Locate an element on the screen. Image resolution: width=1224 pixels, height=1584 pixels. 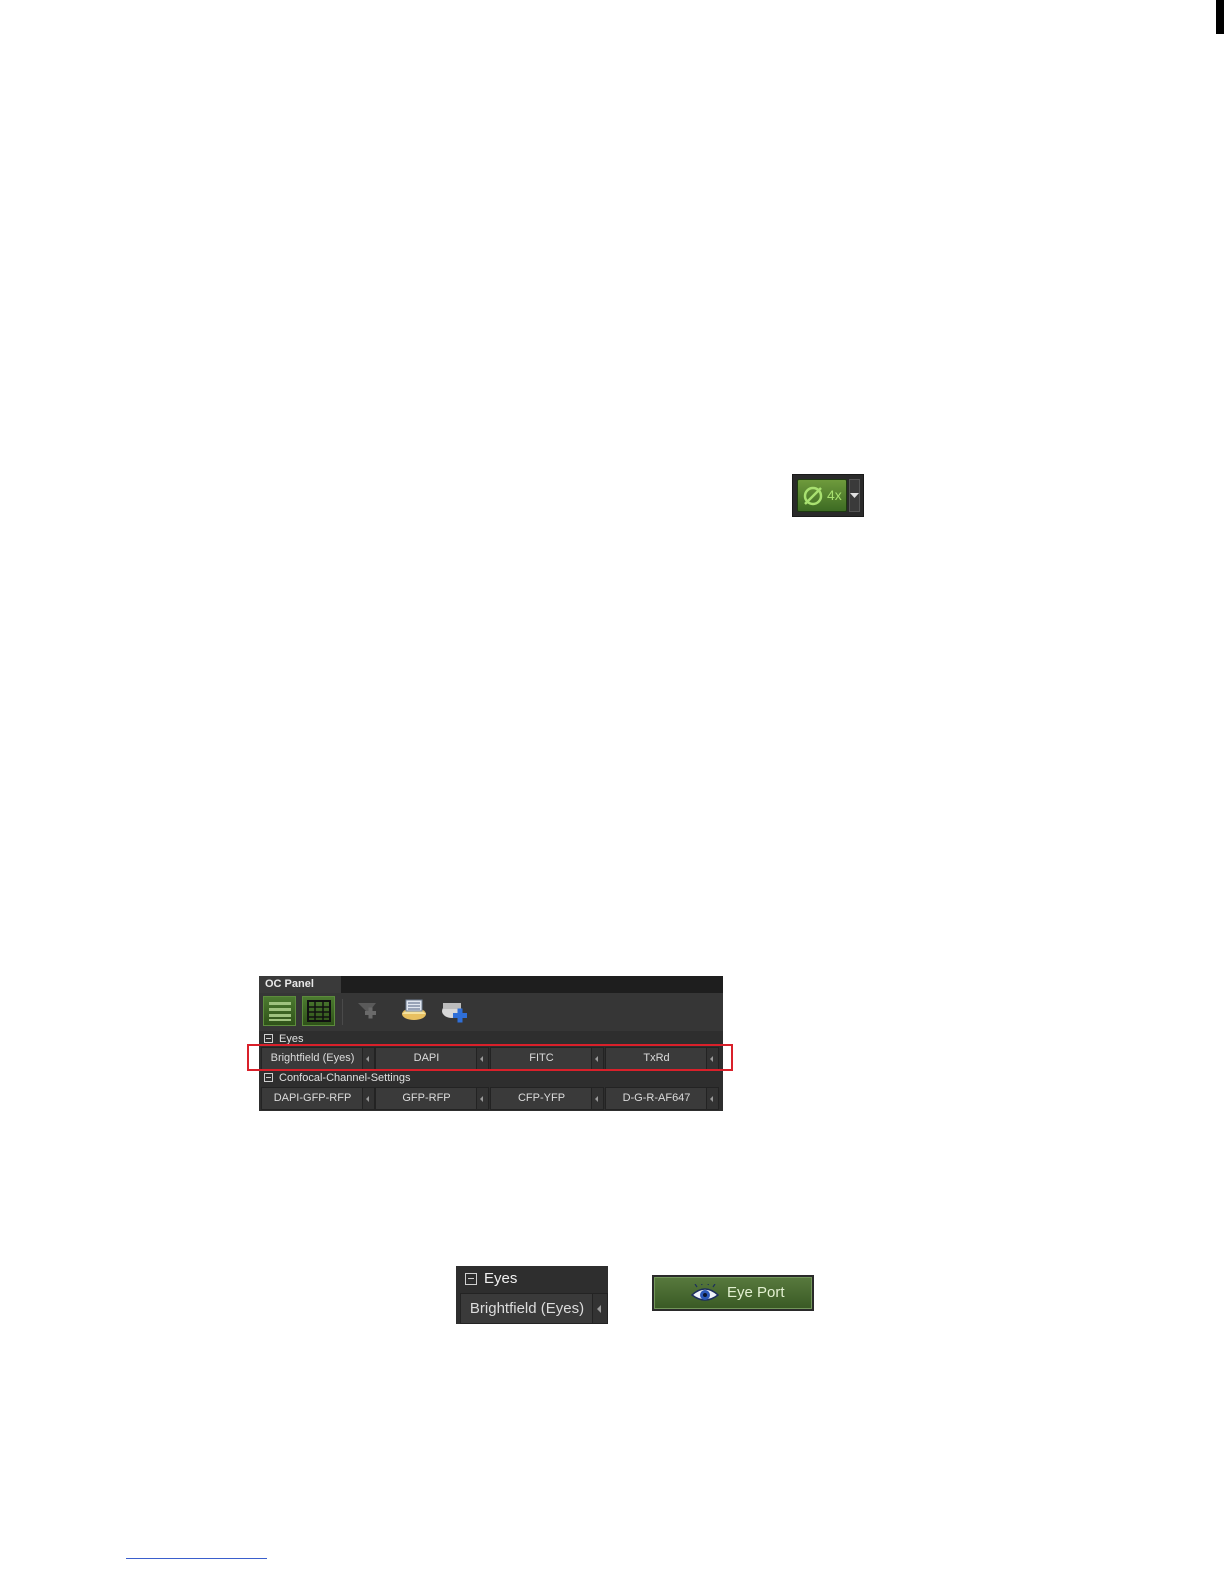
add-oc-button is located at coordinates (453, 1011).